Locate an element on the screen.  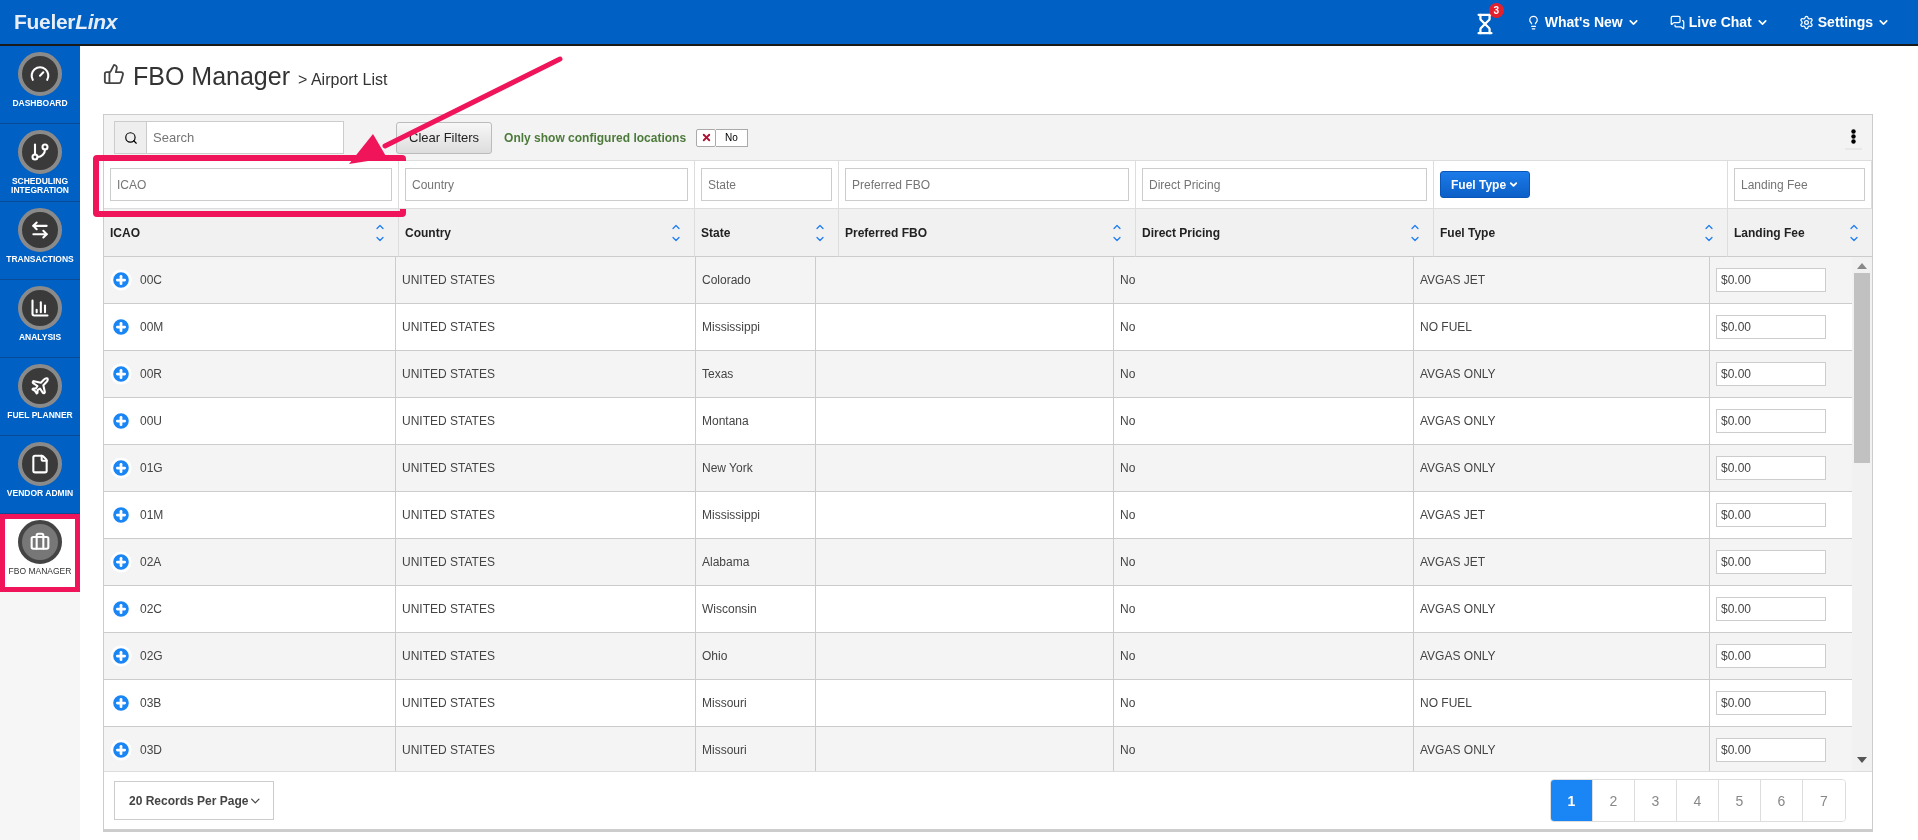
column-header: Country is located at coordinates (547, 233).